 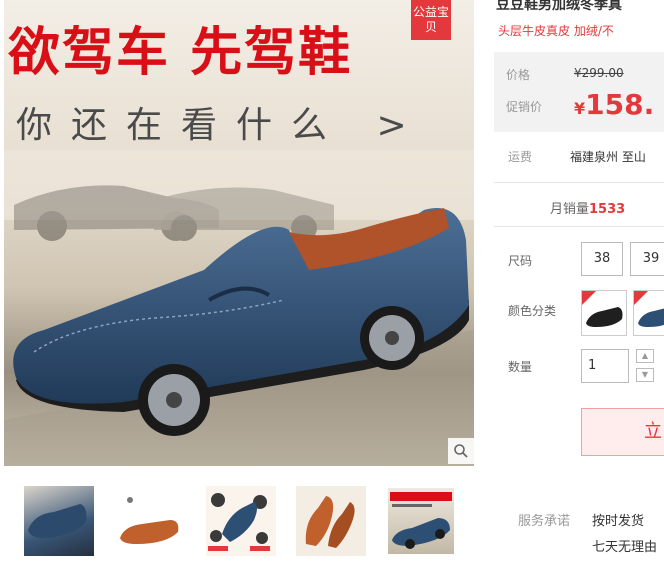 I want to click on features-thumb-image, so click(x=239, y=522).